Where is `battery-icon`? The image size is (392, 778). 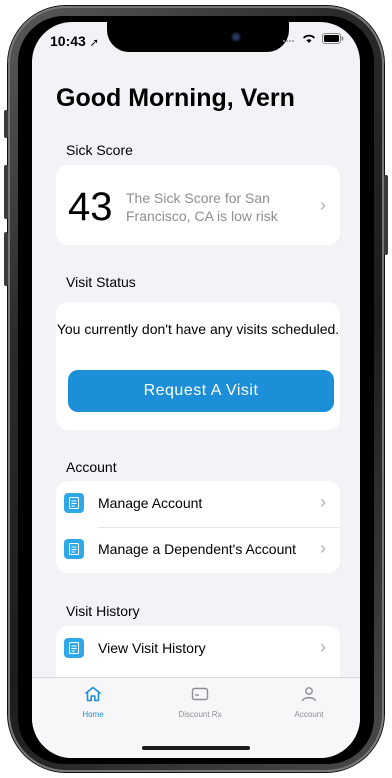 battery-icon is located at coordinates (333, 38).